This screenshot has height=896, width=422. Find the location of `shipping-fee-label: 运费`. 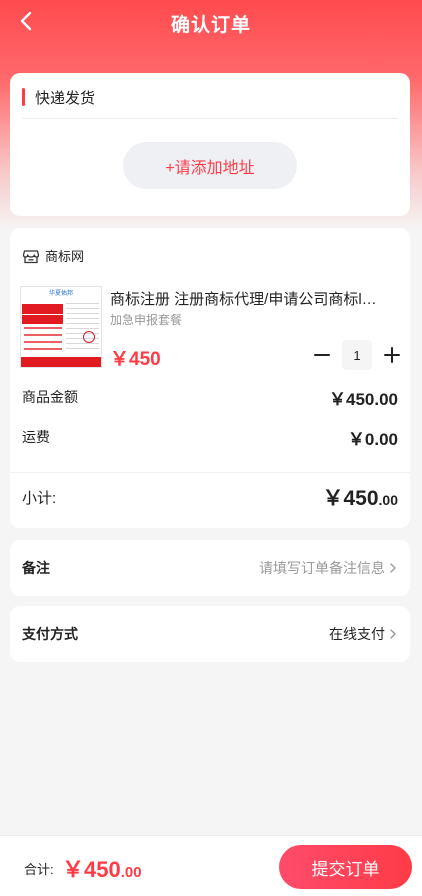

shipping-fee-label: 运费 is located at coordinates (36, 437).